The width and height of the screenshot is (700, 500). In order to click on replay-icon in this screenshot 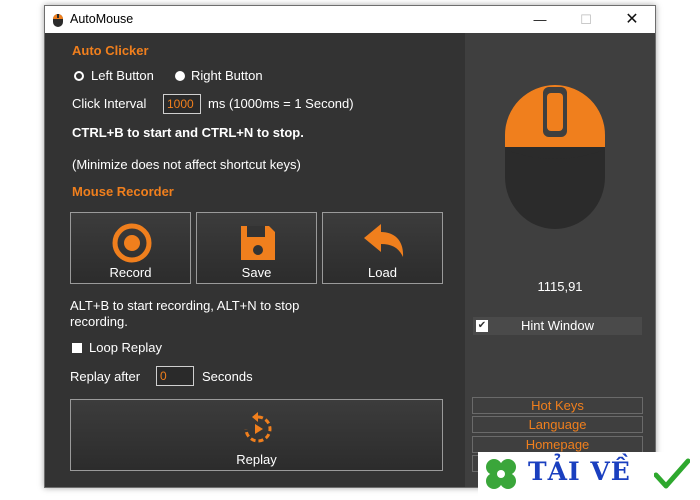, I will do `click(258, 427)`.